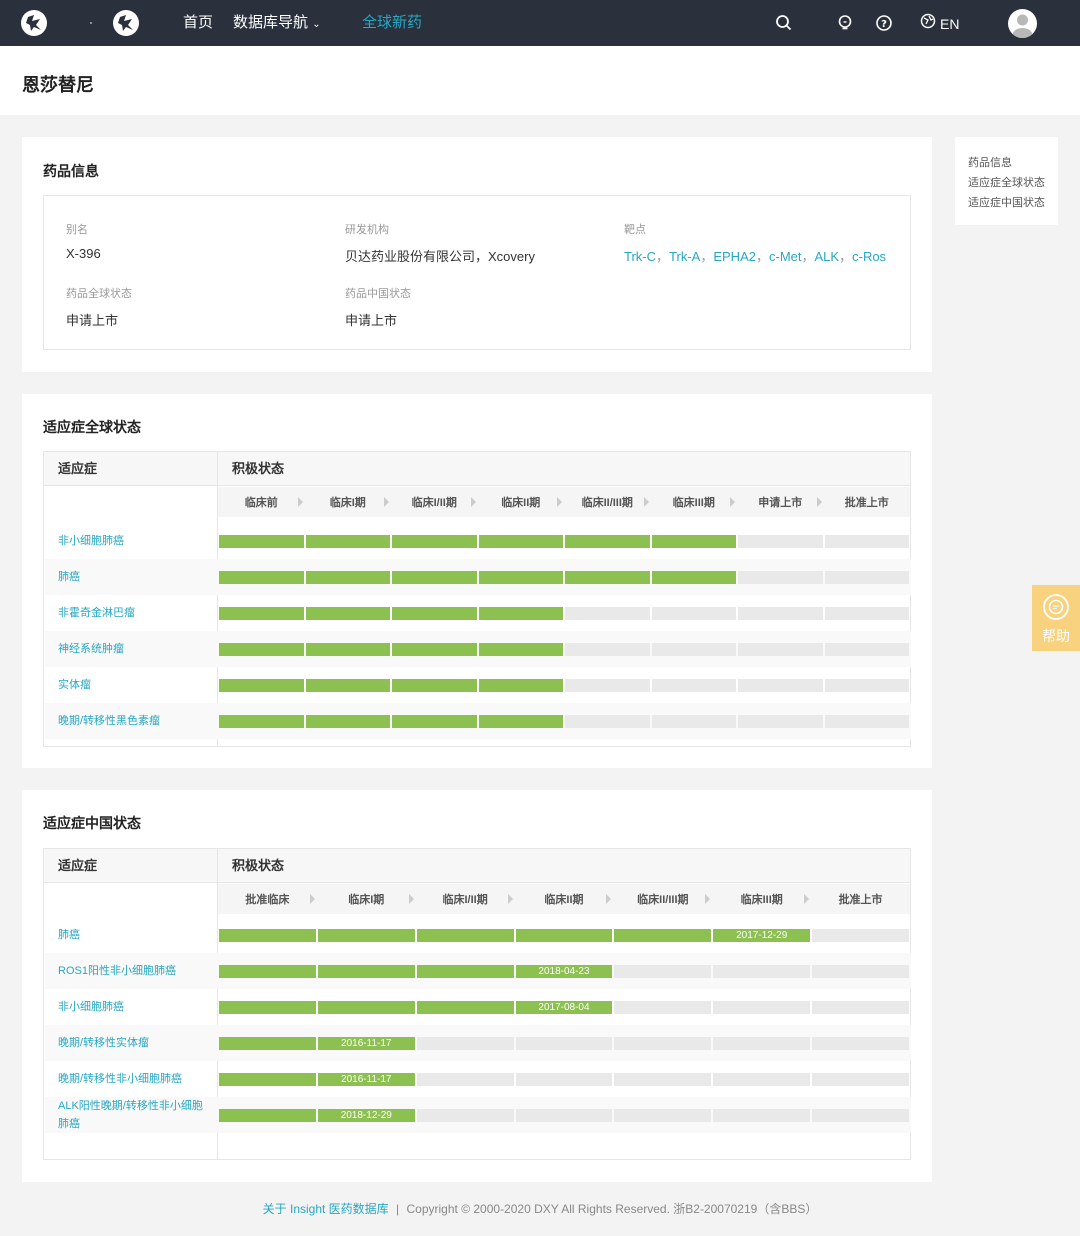 This screenshot has height=1236, width=1080. Describe the element at coordinates (845, 23) in the screenshot. I see `bulb-icon` at that location.